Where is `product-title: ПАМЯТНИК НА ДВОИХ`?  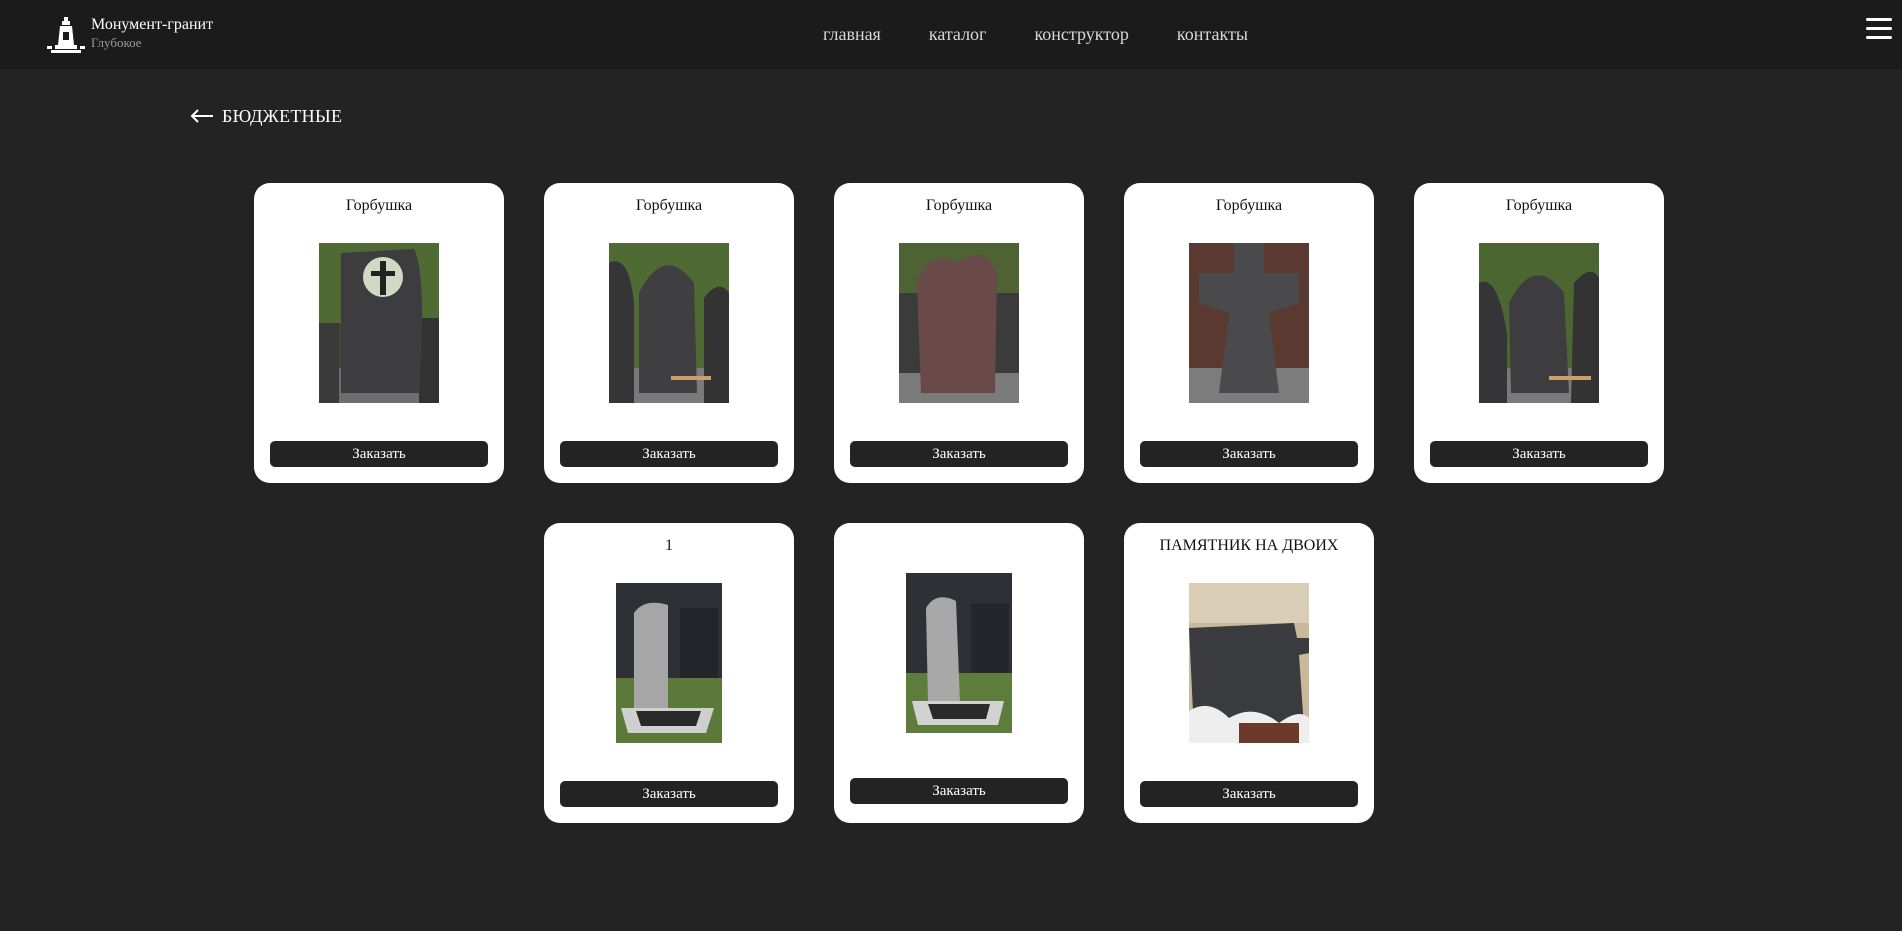 product-title: ПАМЯТНИК НА ДВОИХ is located at coordinates (1249, 545).